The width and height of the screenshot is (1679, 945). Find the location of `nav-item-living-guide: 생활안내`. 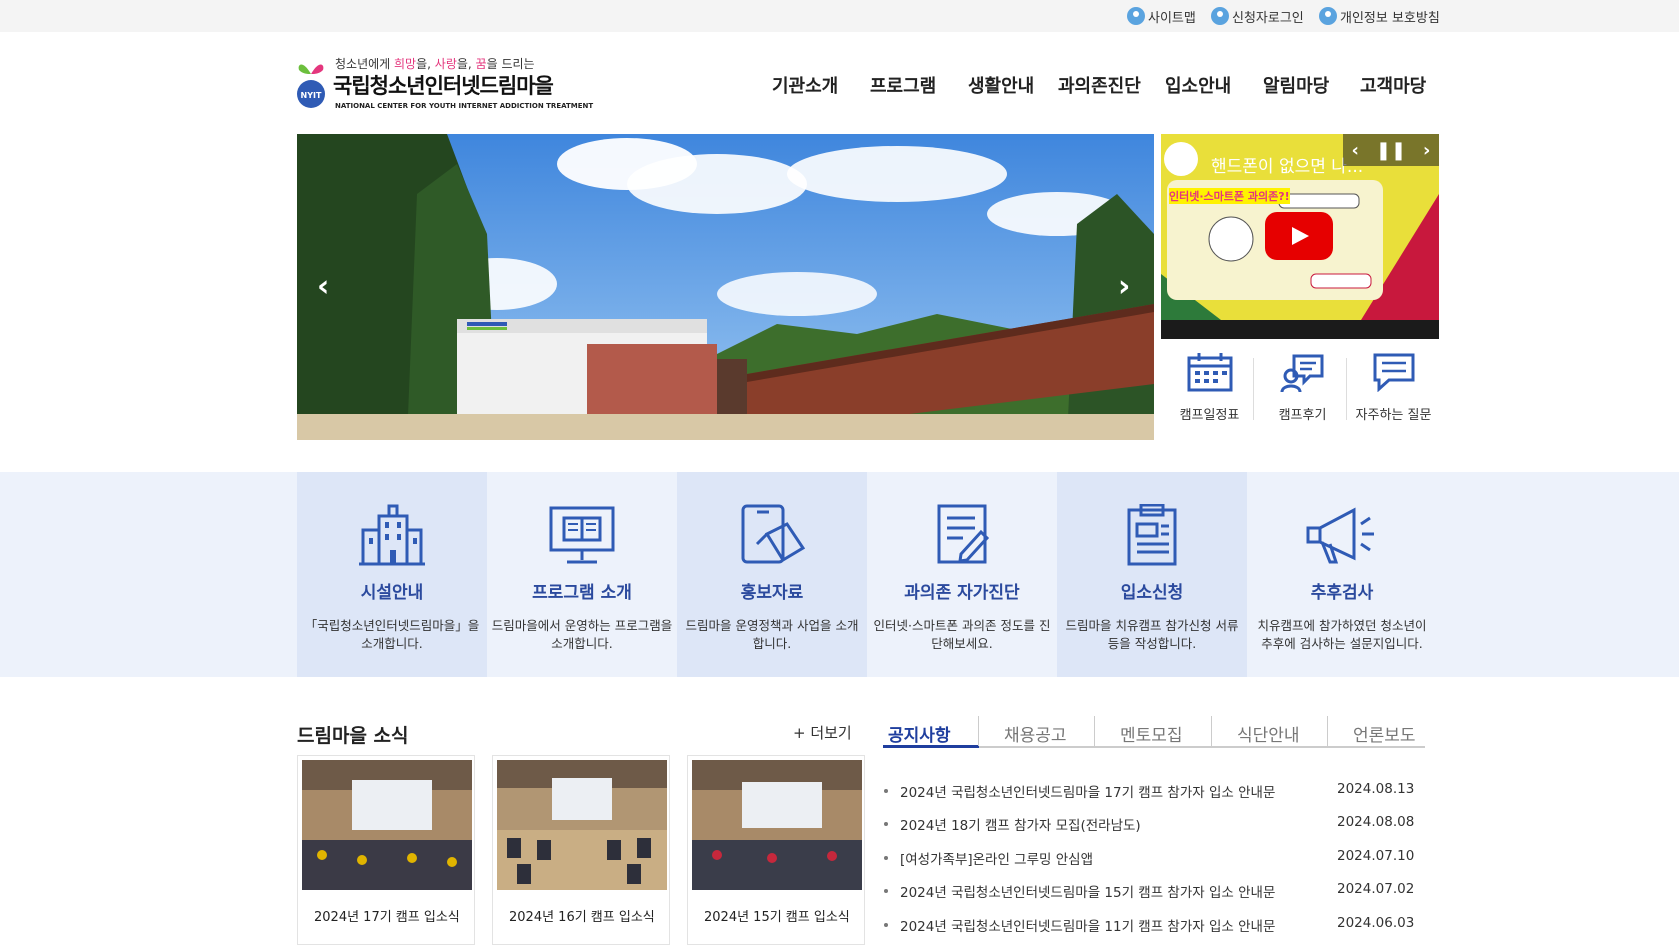

nav-item-living-guide: 생활안내 is located at coordinates (1001, 85).